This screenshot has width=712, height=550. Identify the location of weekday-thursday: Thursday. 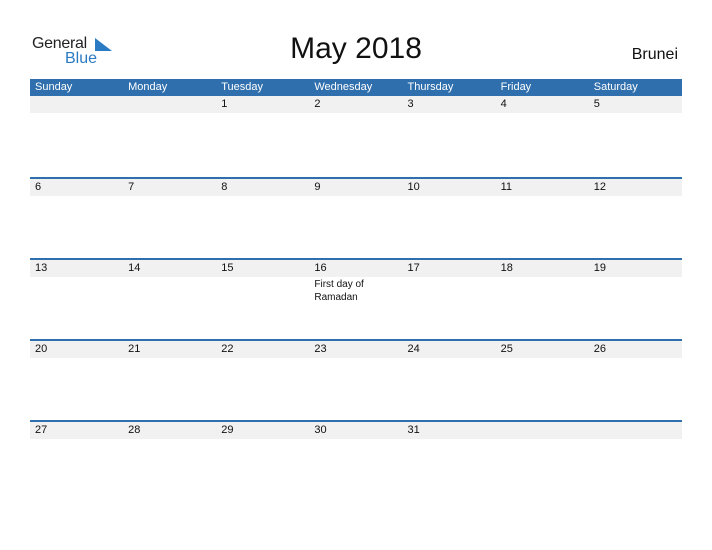
(430, 87).